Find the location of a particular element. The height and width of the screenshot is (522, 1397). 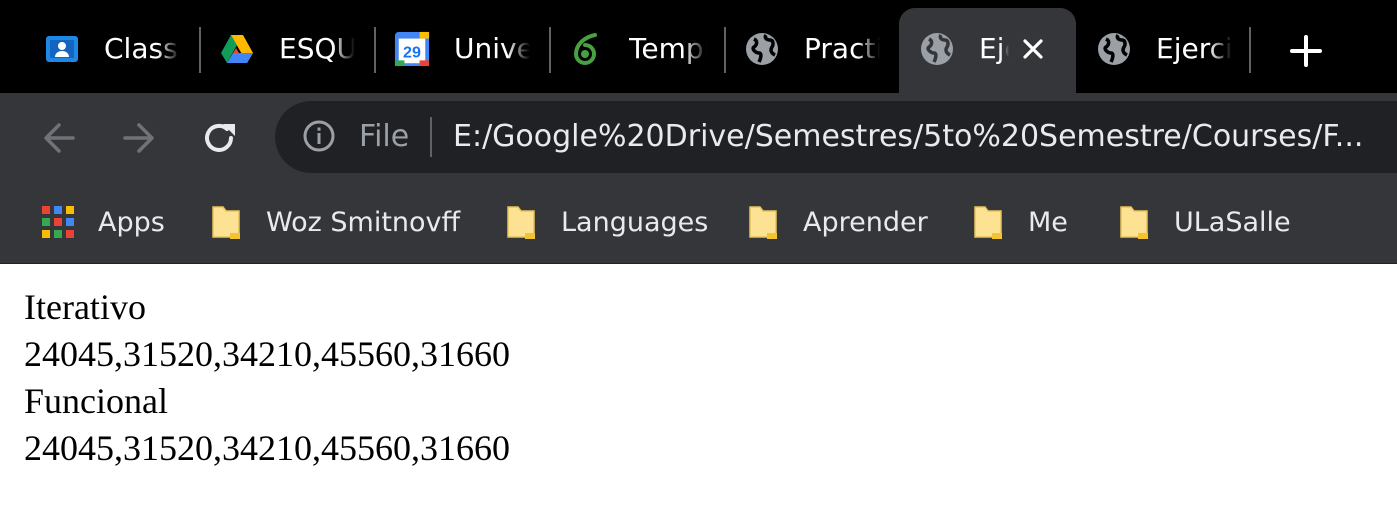

tab-title: Classwork is located at coordinates (142, 48).